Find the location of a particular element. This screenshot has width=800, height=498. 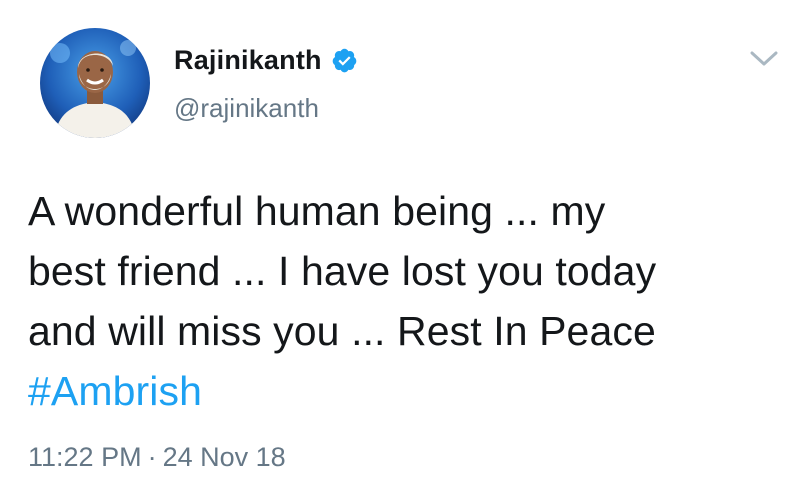

chevron-down-icon is located at coordinates (764, 59).